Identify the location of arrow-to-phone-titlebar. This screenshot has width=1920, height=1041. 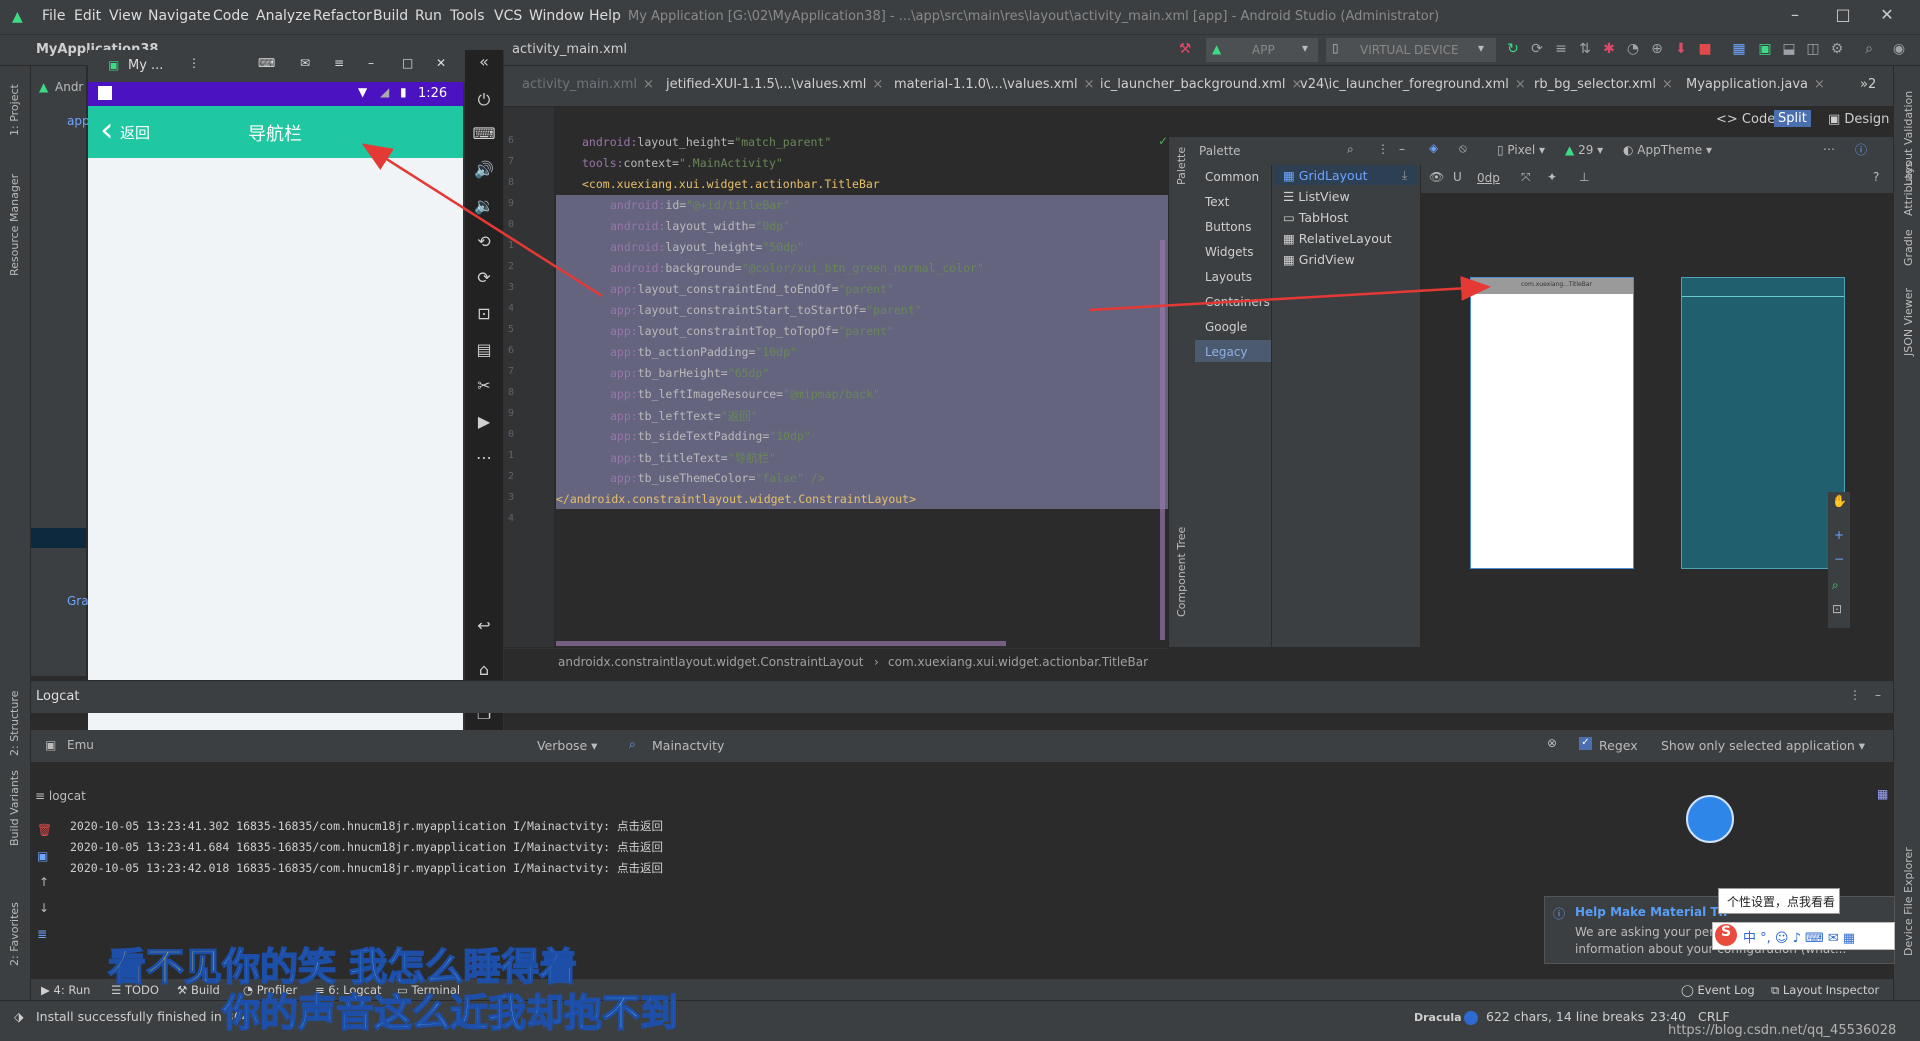
(482, 220).